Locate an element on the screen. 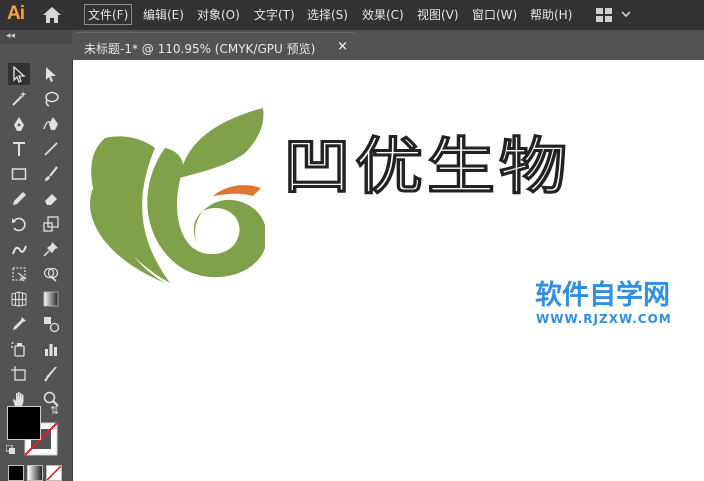 This screenshot has width=704, height=481. default-colors-icon is located at coordinates (11, 450).